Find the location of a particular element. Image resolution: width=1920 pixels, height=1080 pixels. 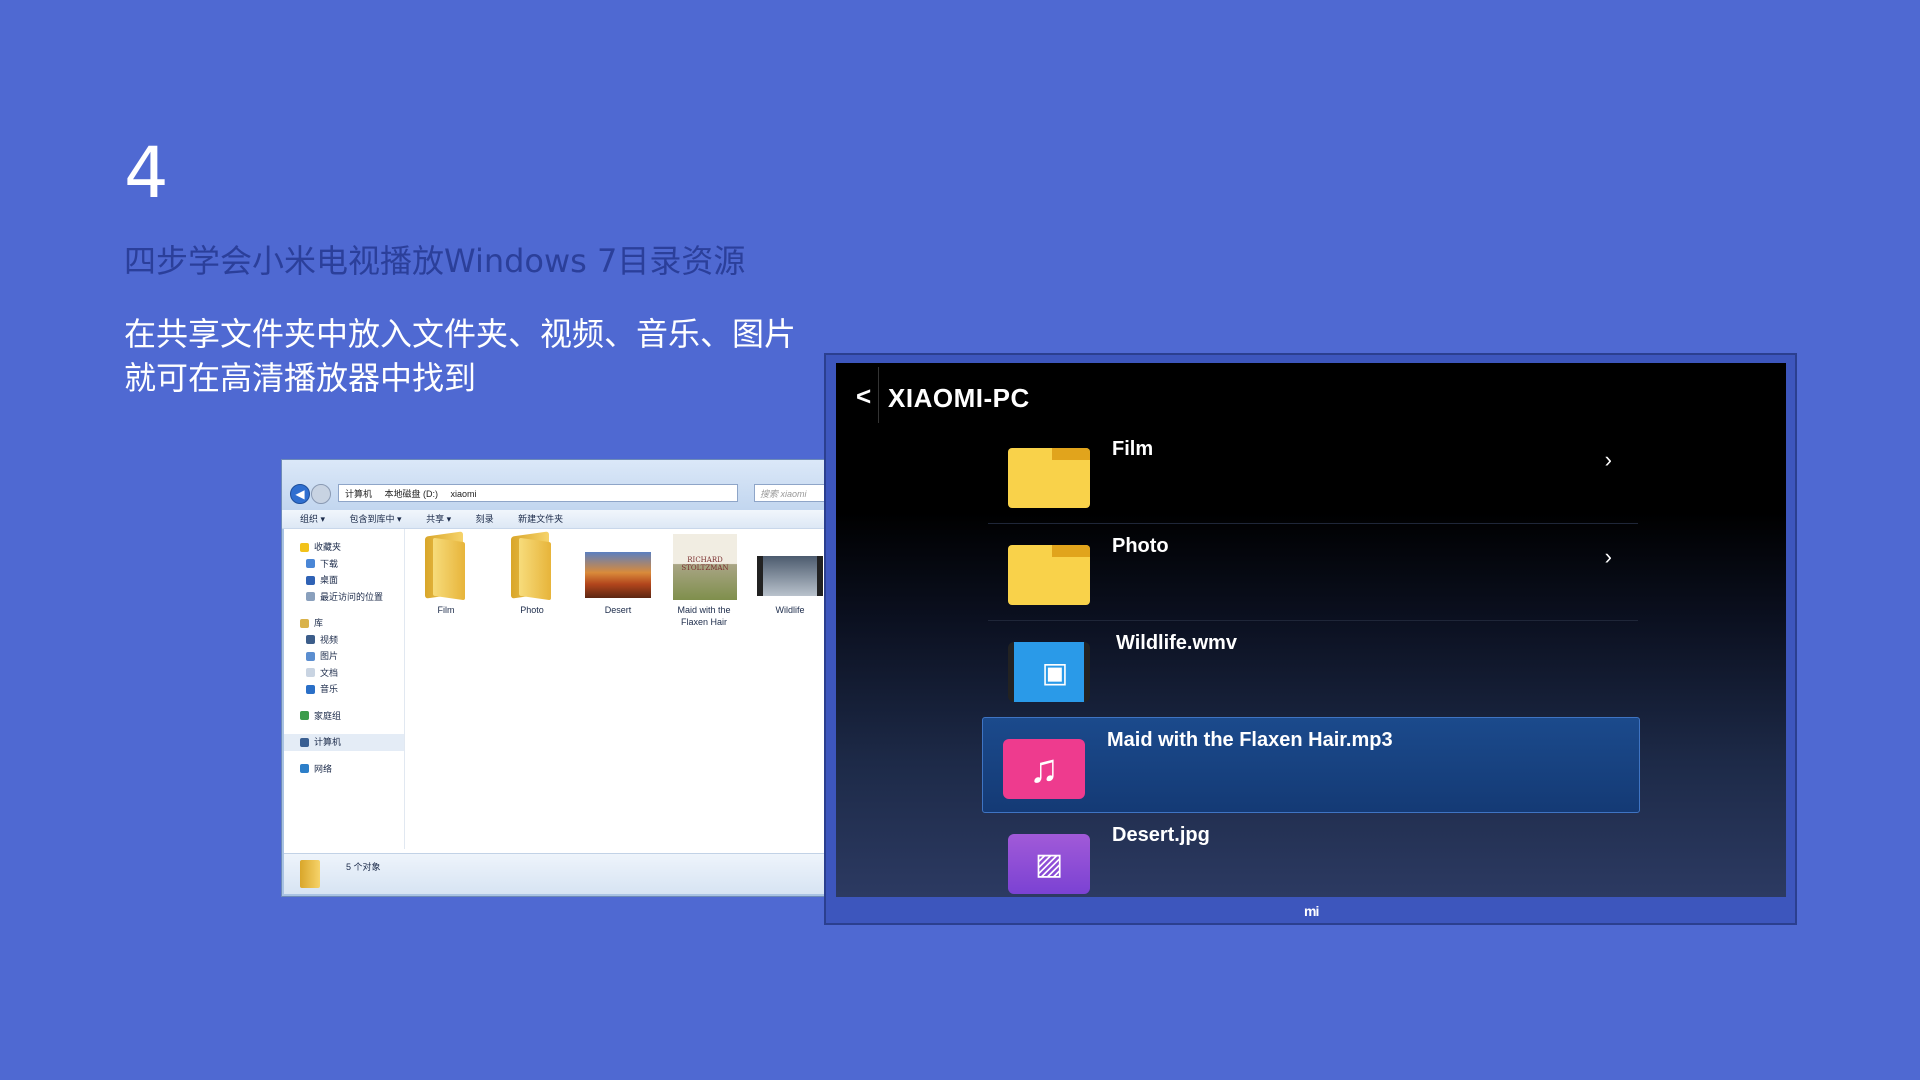

explorer-toolbar: 组织 ▾ 包含到库中 ▾ 共享 ▾ 刻录 新建文件夹 is located at coordinates (555, 519).